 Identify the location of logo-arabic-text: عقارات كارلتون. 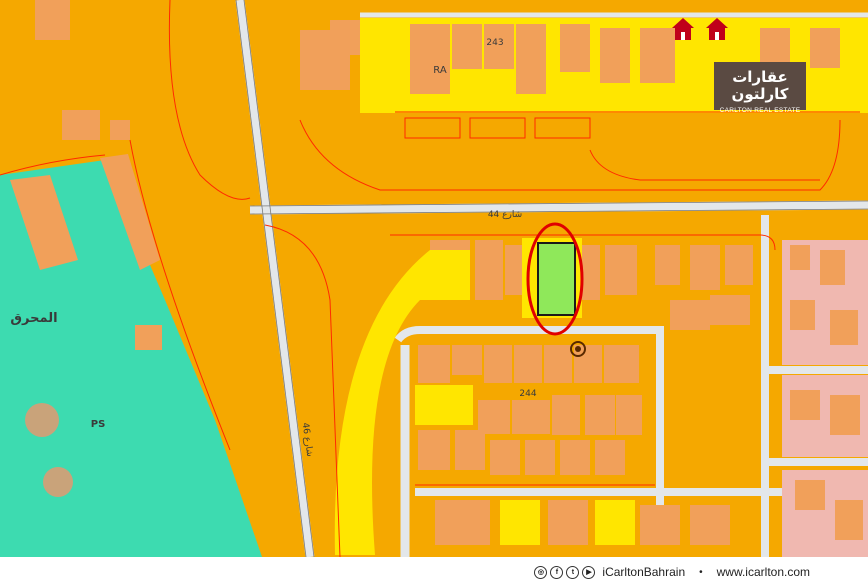
(760, 85).